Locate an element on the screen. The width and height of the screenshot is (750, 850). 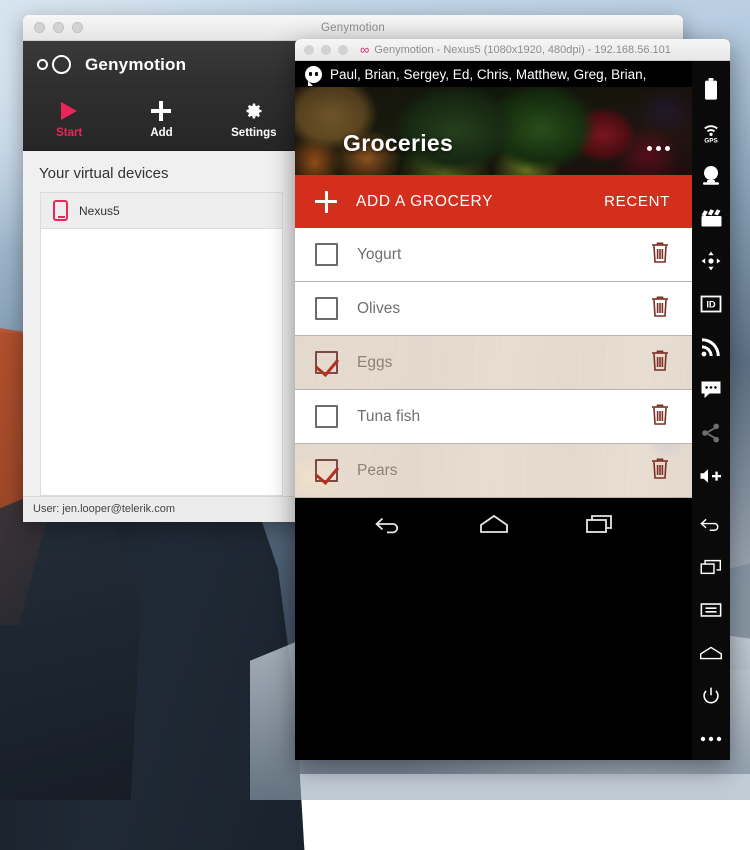
sms-icon is located at coordinates (711, 389).